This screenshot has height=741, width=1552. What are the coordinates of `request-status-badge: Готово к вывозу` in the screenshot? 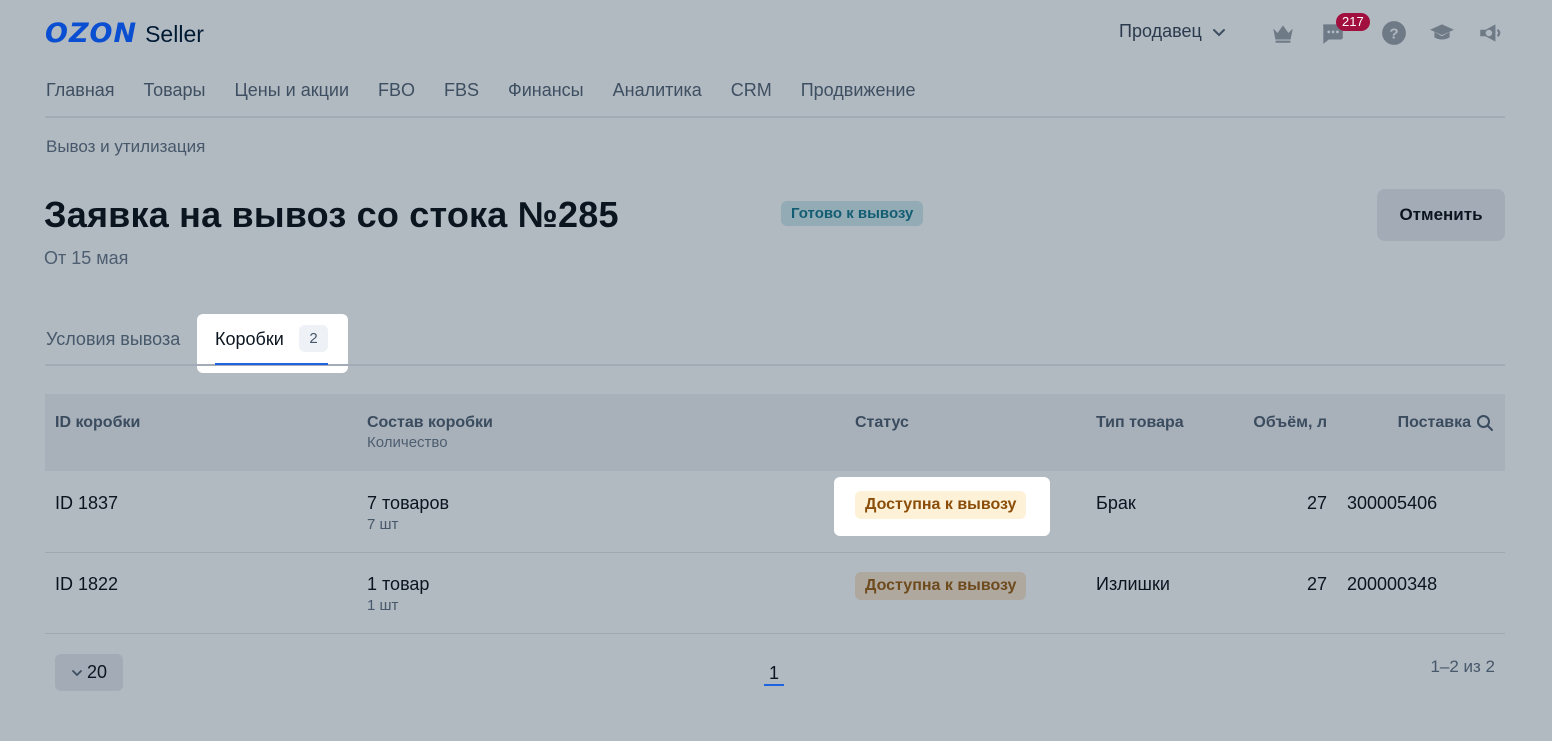 It's located at (852, 213).